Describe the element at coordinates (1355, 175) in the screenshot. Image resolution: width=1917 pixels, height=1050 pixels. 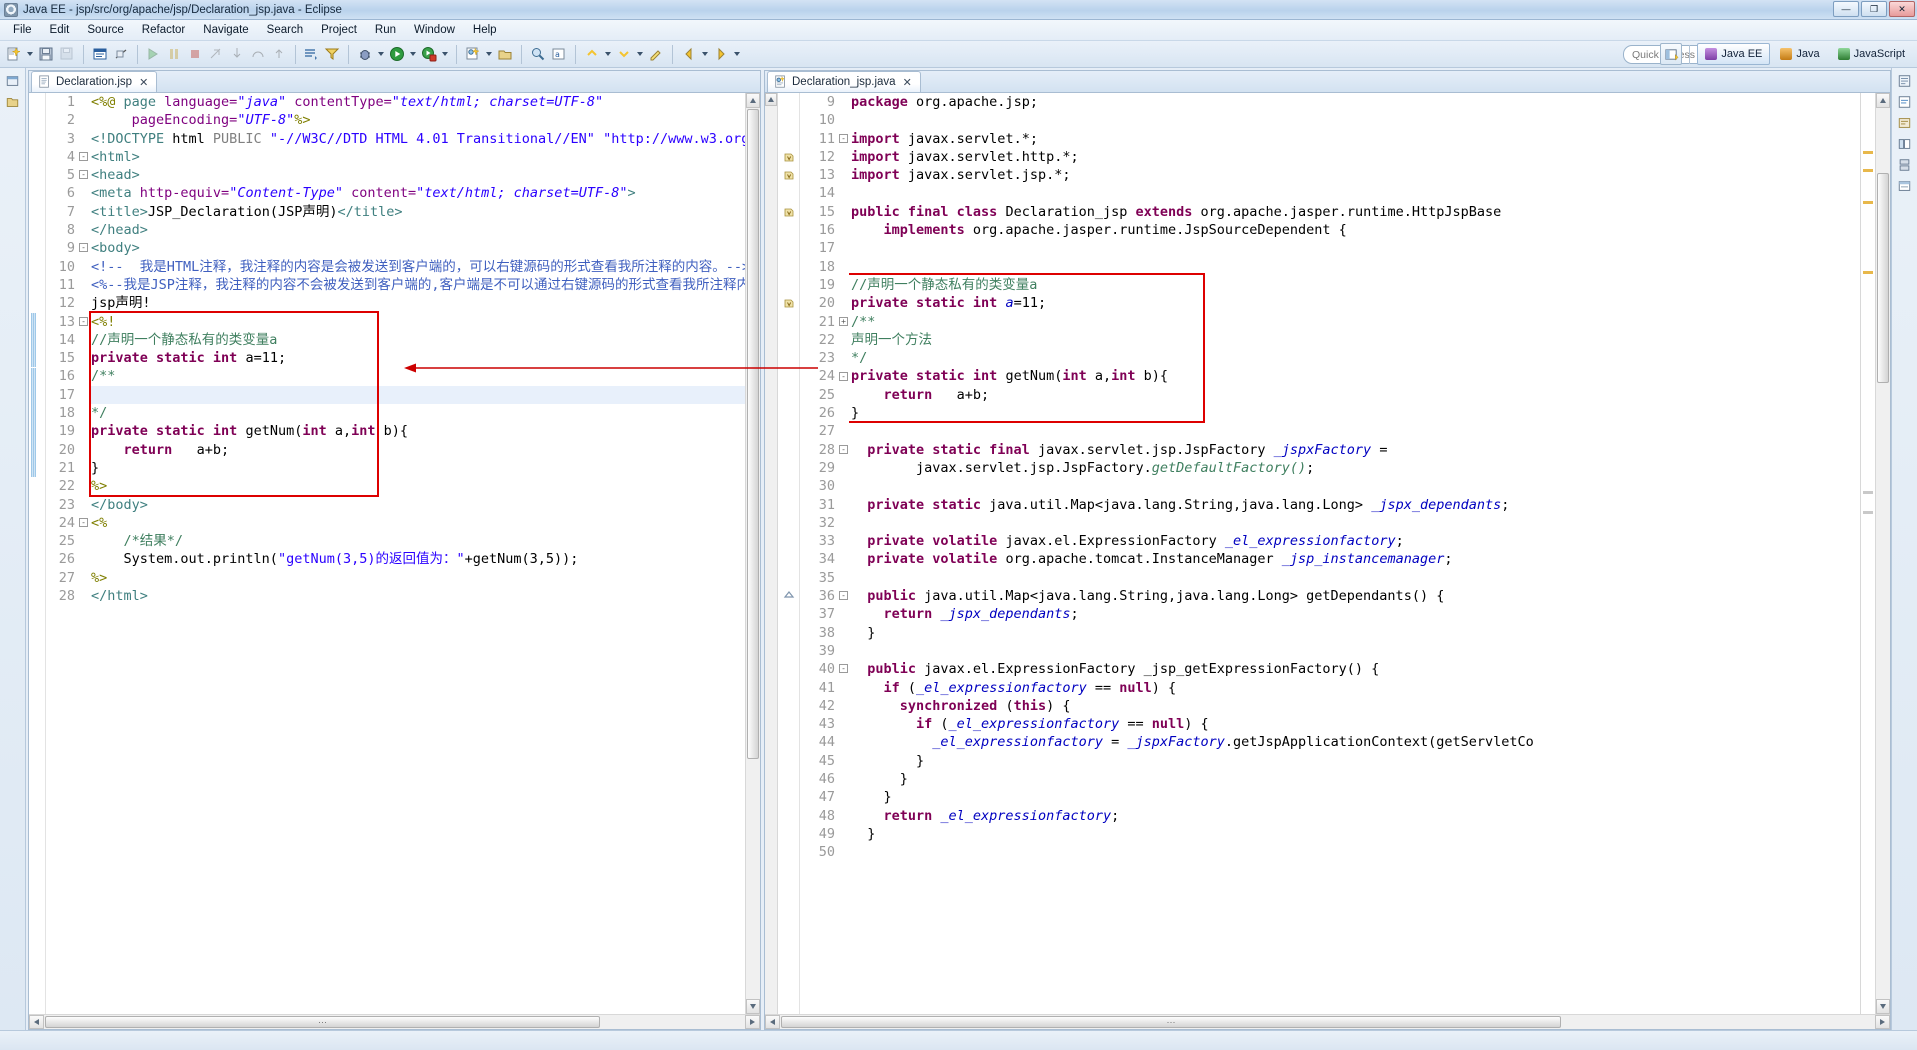
I see `code-line: import javax.servlet.jsp.*;` at that location.